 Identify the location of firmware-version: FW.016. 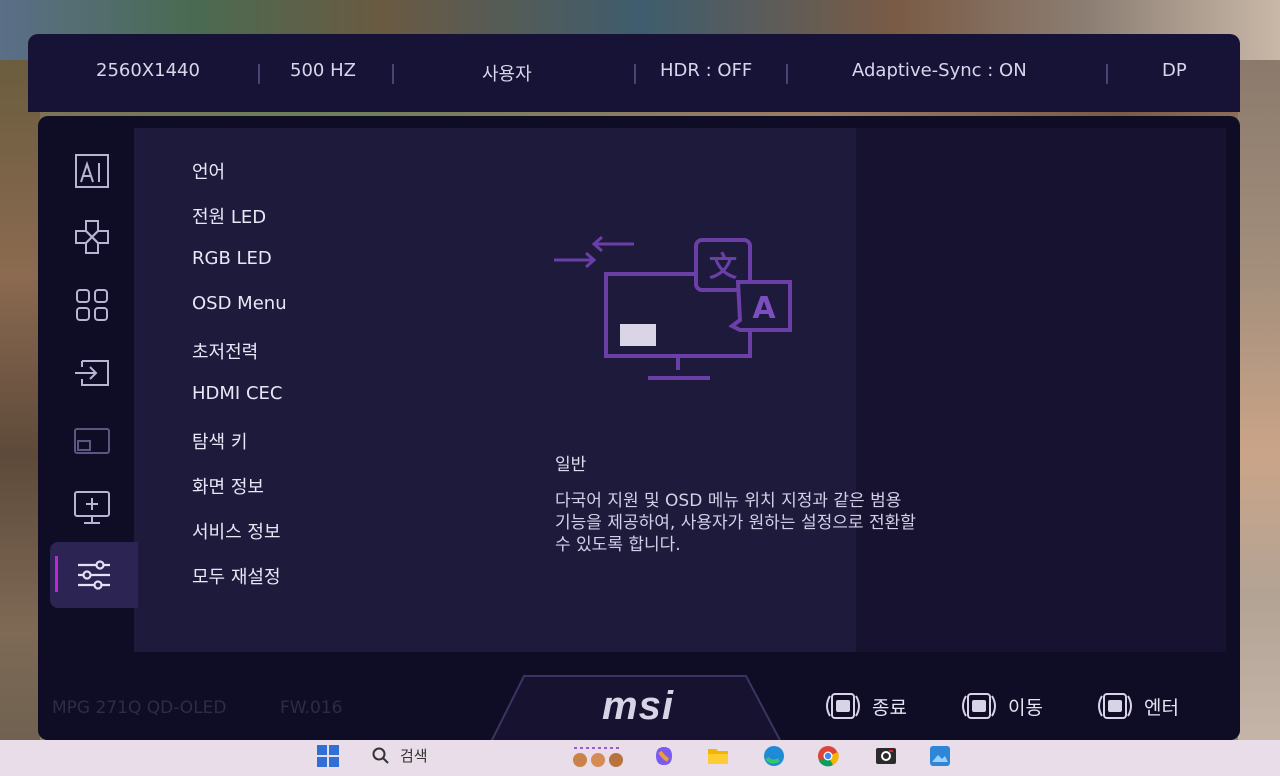
(311, 708).